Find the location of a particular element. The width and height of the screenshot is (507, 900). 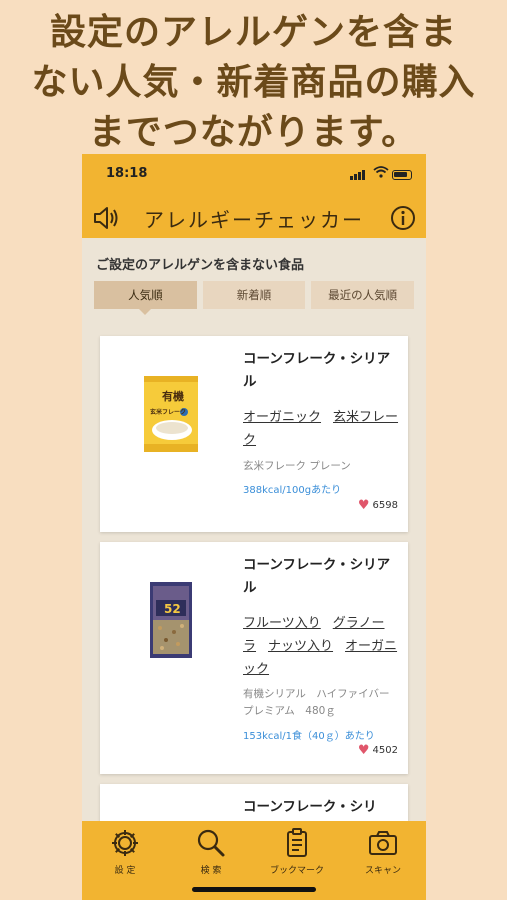

tab-new: 新着順 is located at coordinates (254, 295).